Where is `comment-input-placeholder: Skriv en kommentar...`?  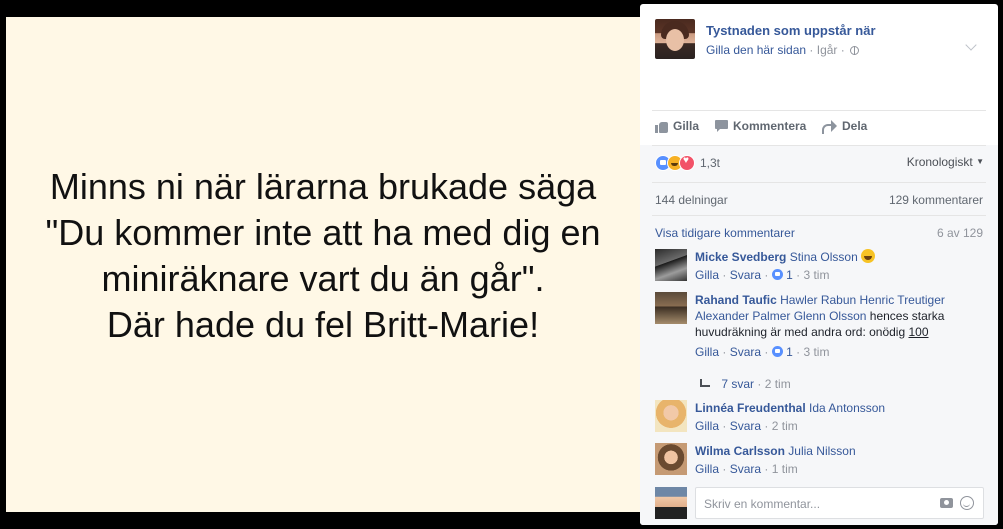 comment-input-placeholder: Skriv en kommentar... is located at coordinates (762, 504).